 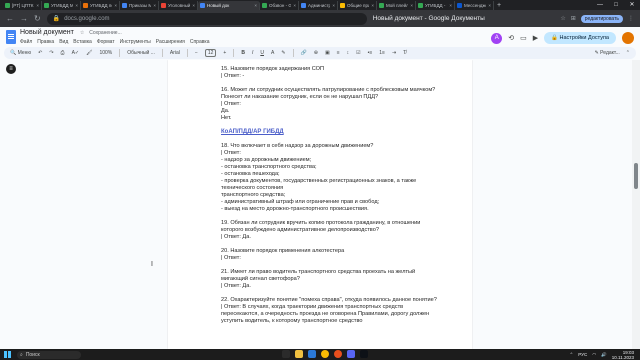 What do you see at coordinates (135, 42) in the screenshot?
I see `menu-item: Инструменты` at bounding box center [135, 42].